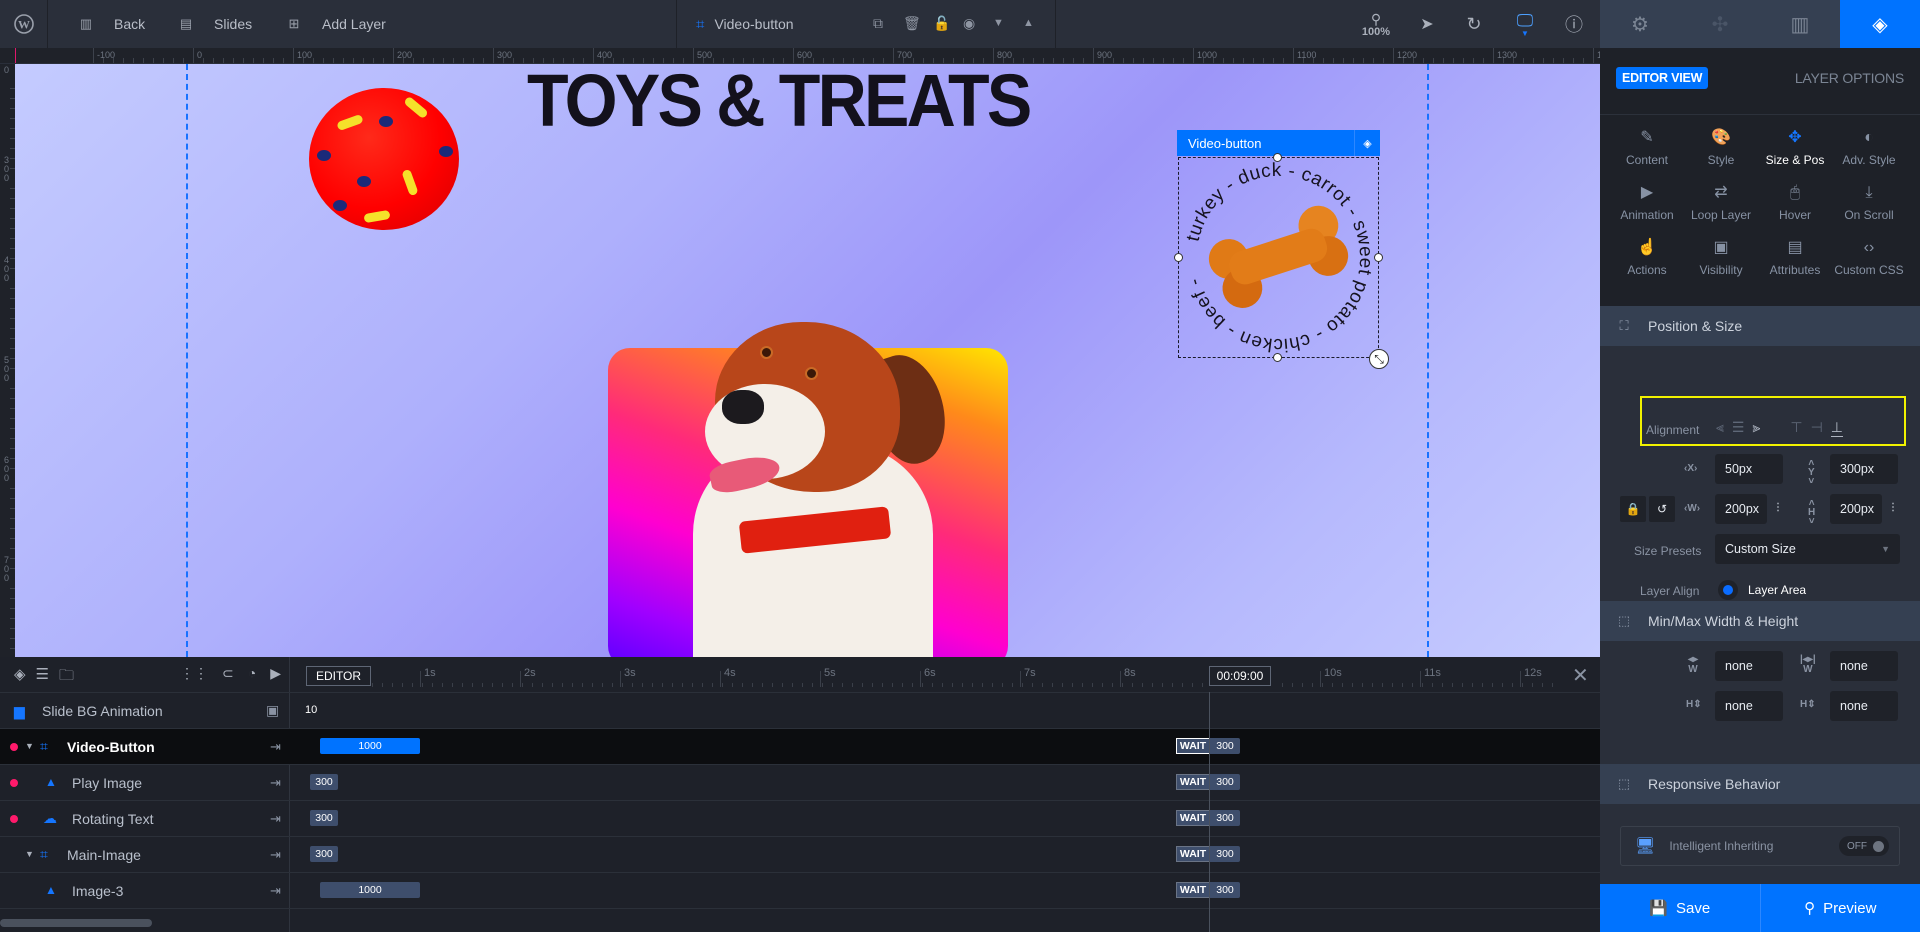 This screenshot has width=1920, height=932. What do you see at coordinates (800, 747) in the screenshot?
I see `timeline-row: ▼ ⌗ Video-Button ⇥ 1000 WAIT 300` at bounding box center [800, 747].